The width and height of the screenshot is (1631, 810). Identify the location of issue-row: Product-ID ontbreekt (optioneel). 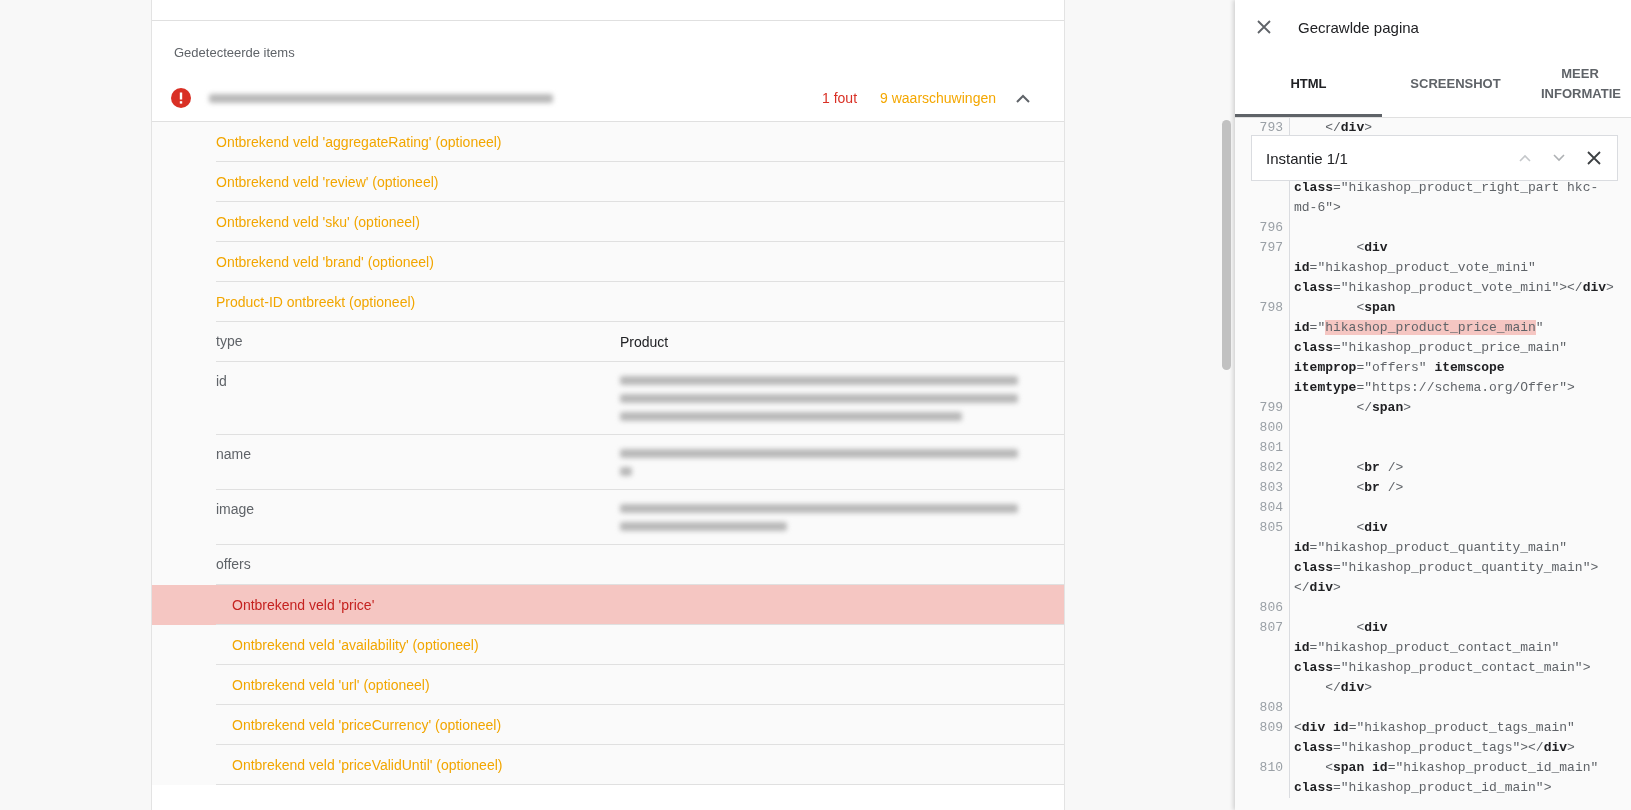
(608, 302).